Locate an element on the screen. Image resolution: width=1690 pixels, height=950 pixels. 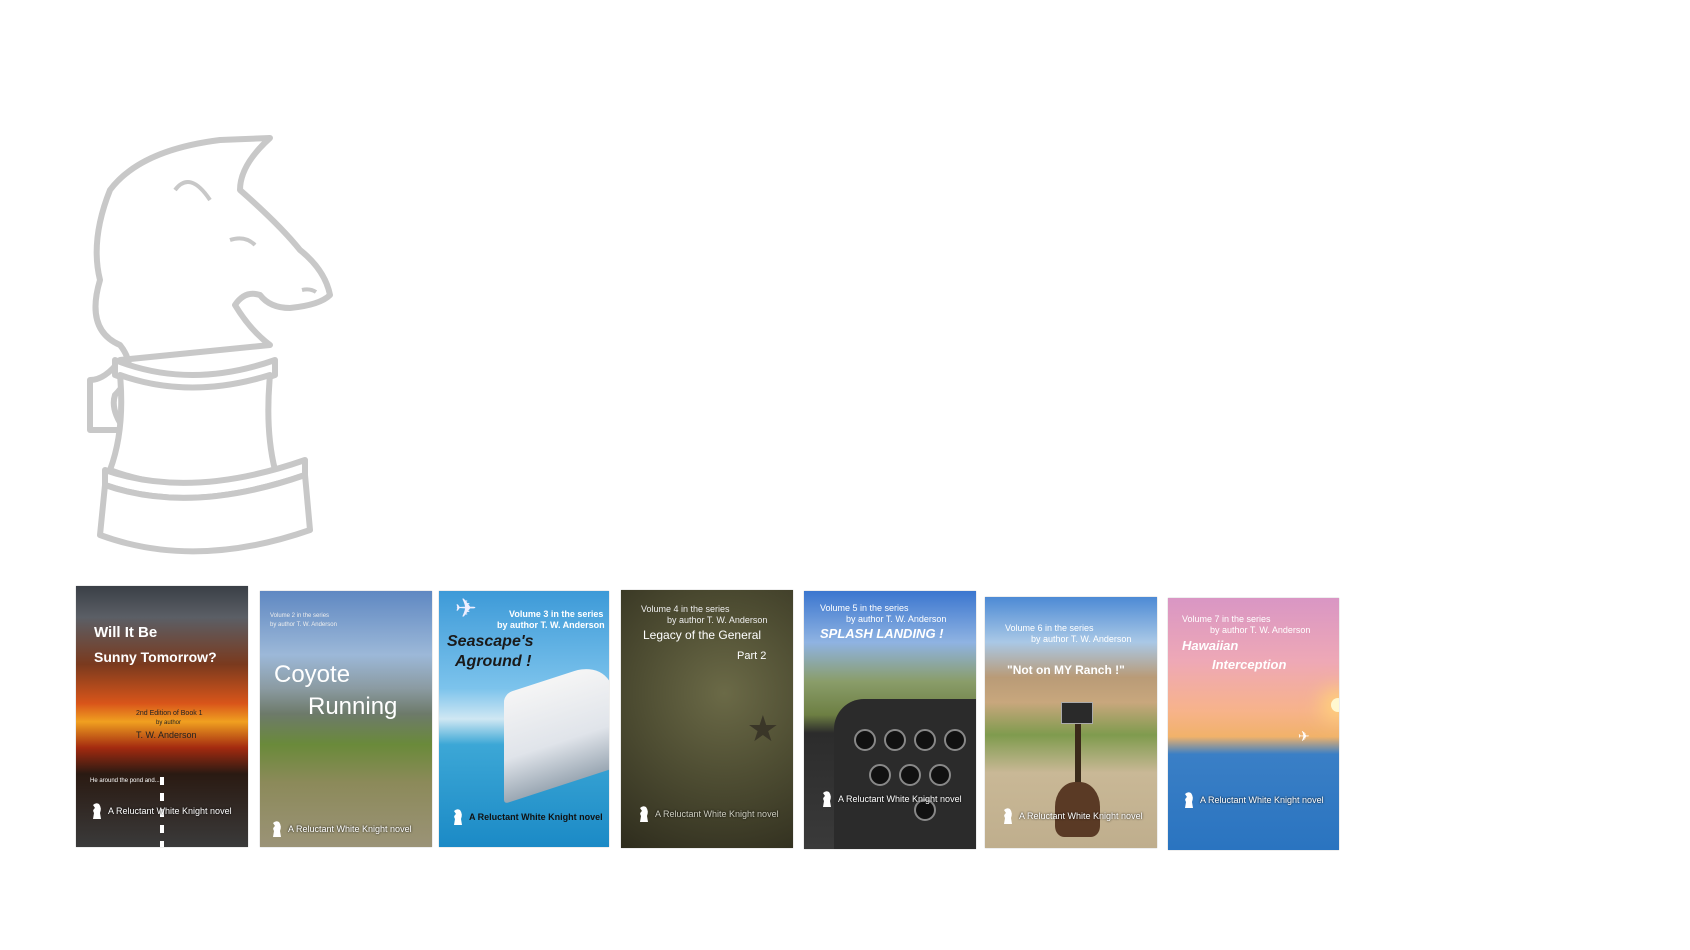
book-7-imprint-text: A Reluctant White Knight novel is located at coordinates (1262, 800).